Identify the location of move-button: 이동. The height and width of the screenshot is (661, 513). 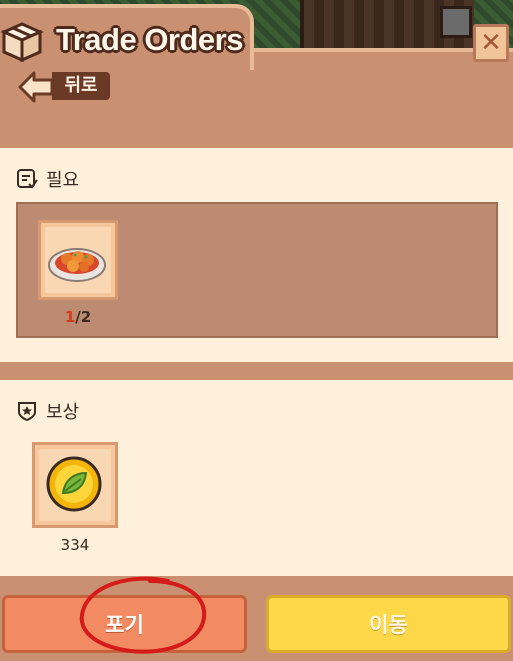
(388, 624).